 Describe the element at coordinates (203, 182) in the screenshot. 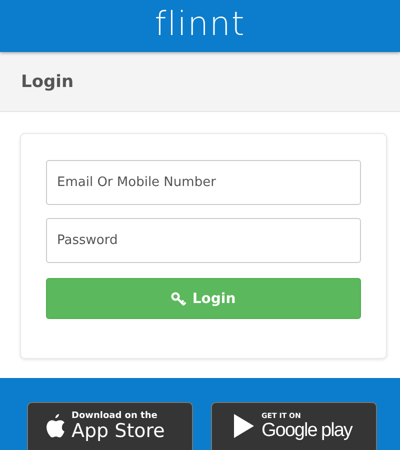

I see `input-field: Email Or Mobile Number` at that location.